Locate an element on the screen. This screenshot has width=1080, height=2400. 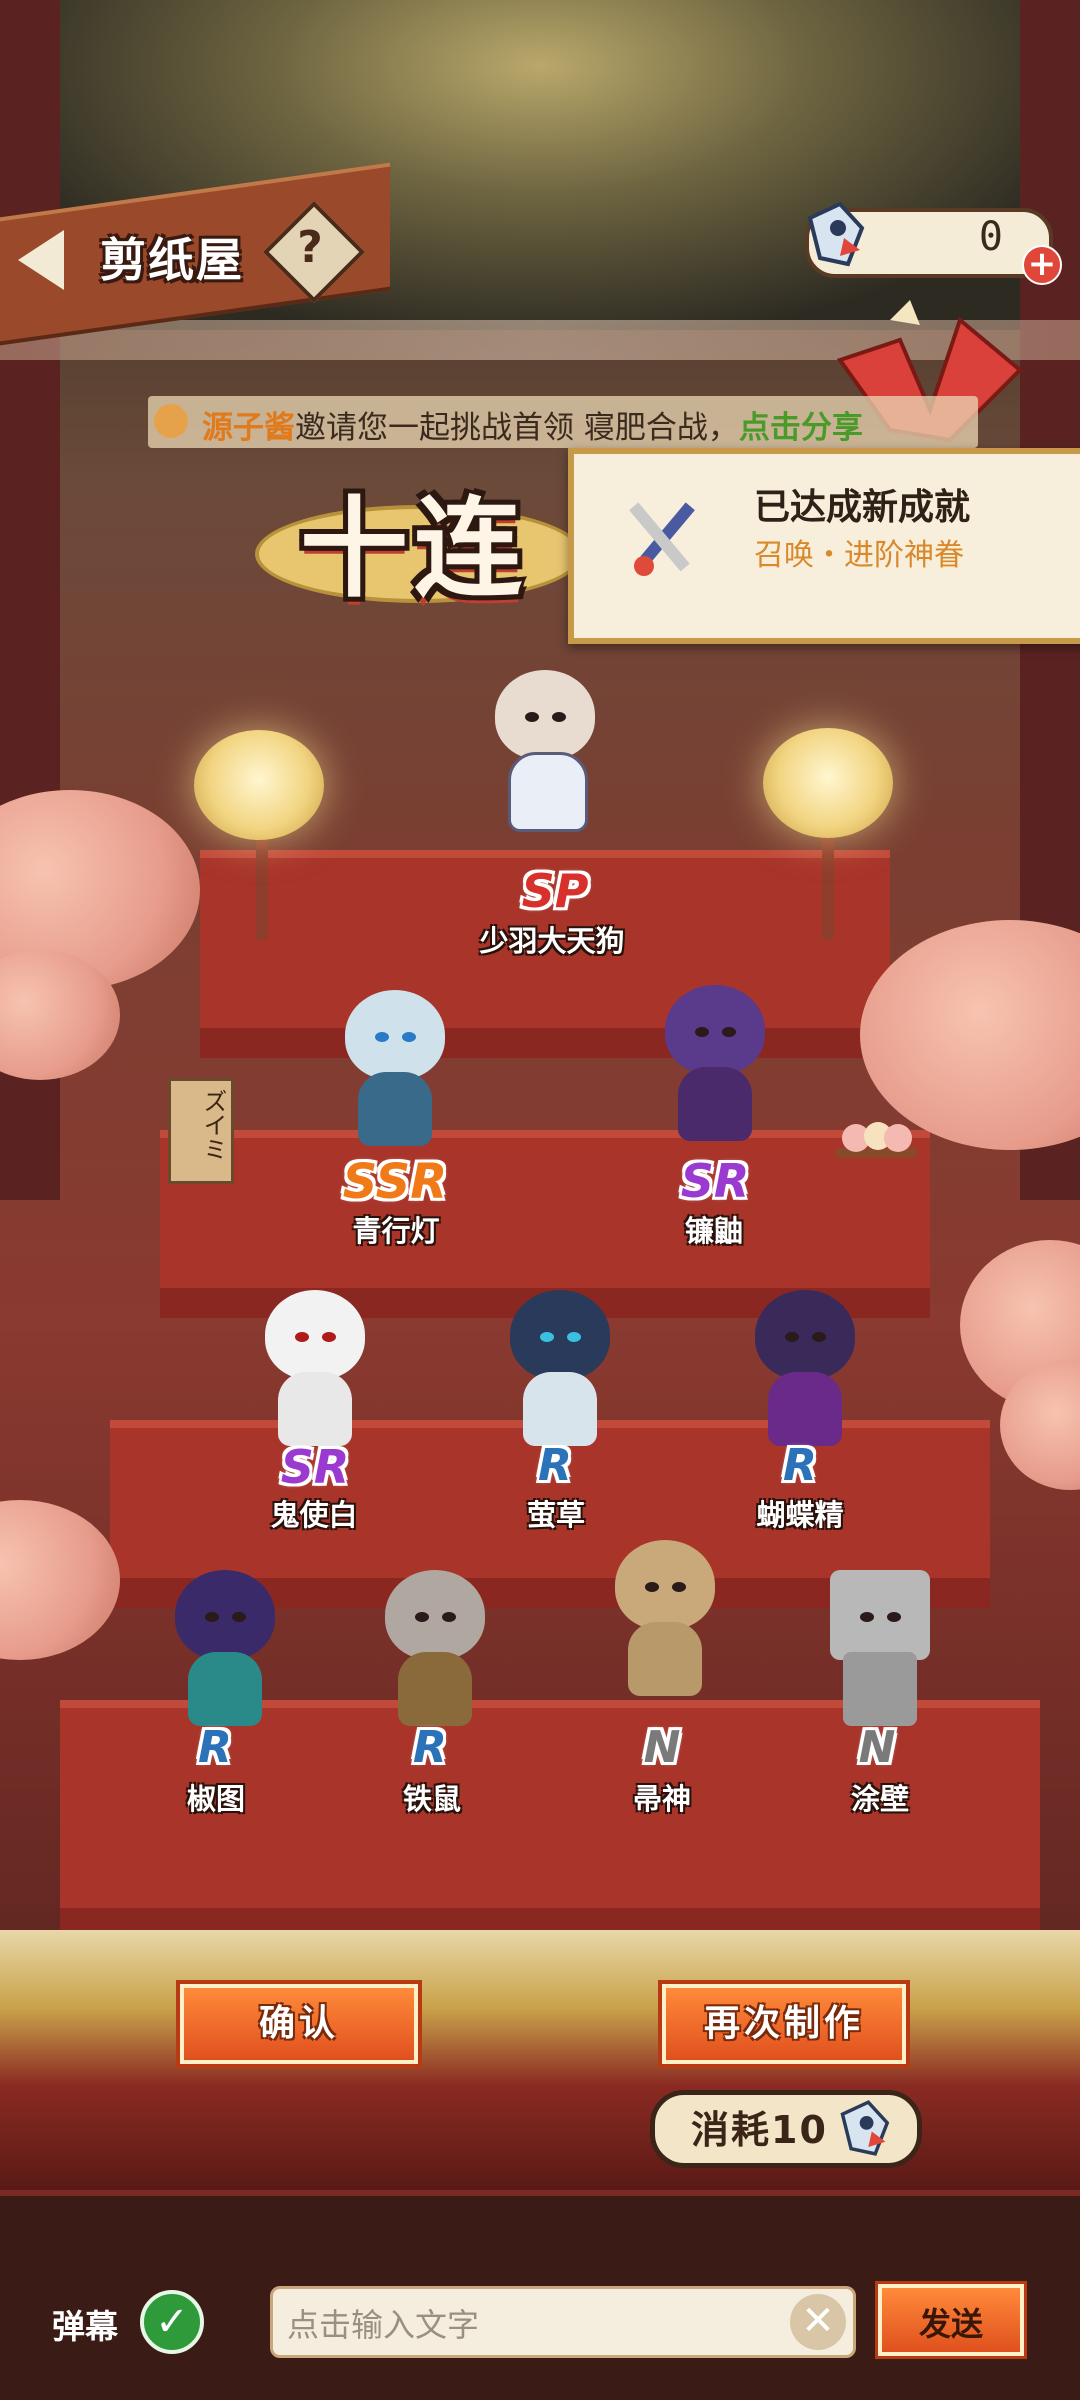
crossed-swords-icon is located at coordinates (662, 539).